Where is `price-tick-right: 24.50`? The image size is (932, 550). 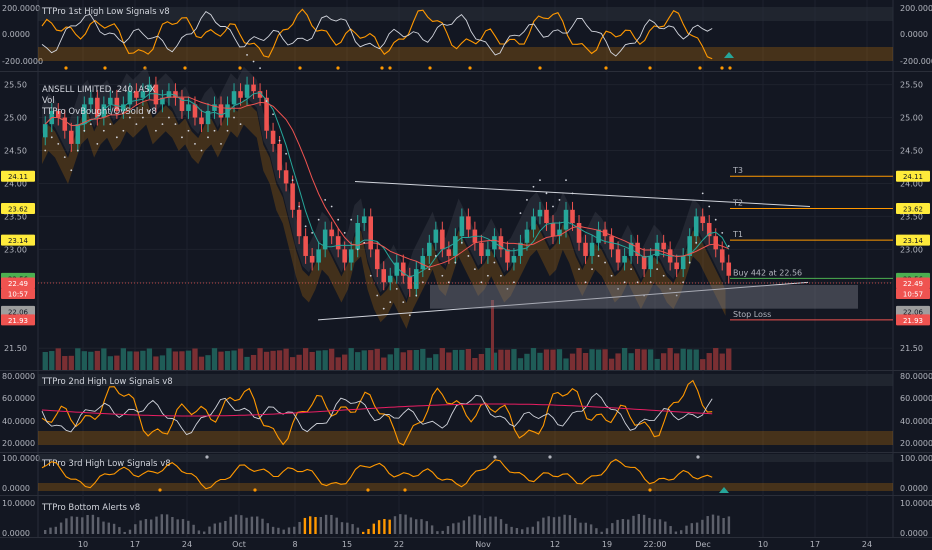 price-tick-right: 24.50 is located at coordinates (911, 151).